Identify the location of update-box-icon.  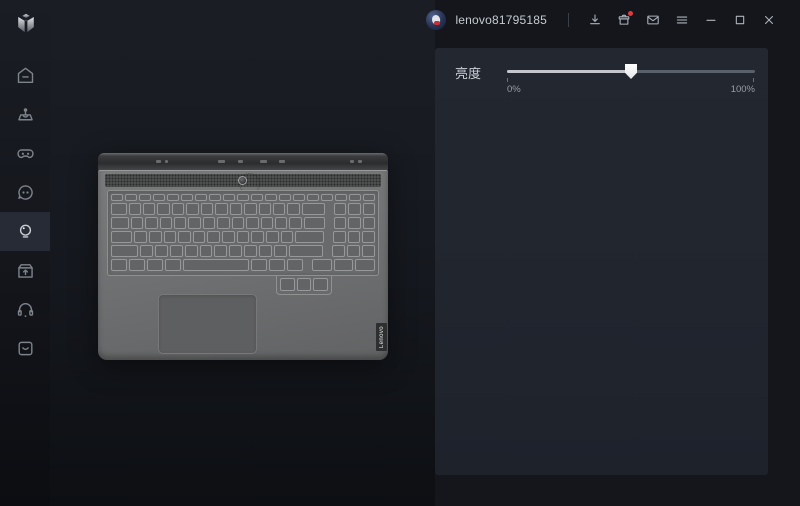
(25, 271).